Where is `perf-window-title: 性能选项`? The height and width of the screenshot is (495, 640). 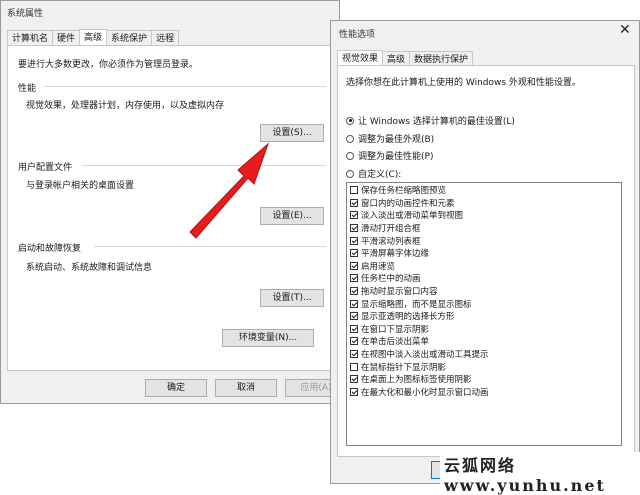 perf-window-title: 性能选项 is located at coordinates (357, 35).